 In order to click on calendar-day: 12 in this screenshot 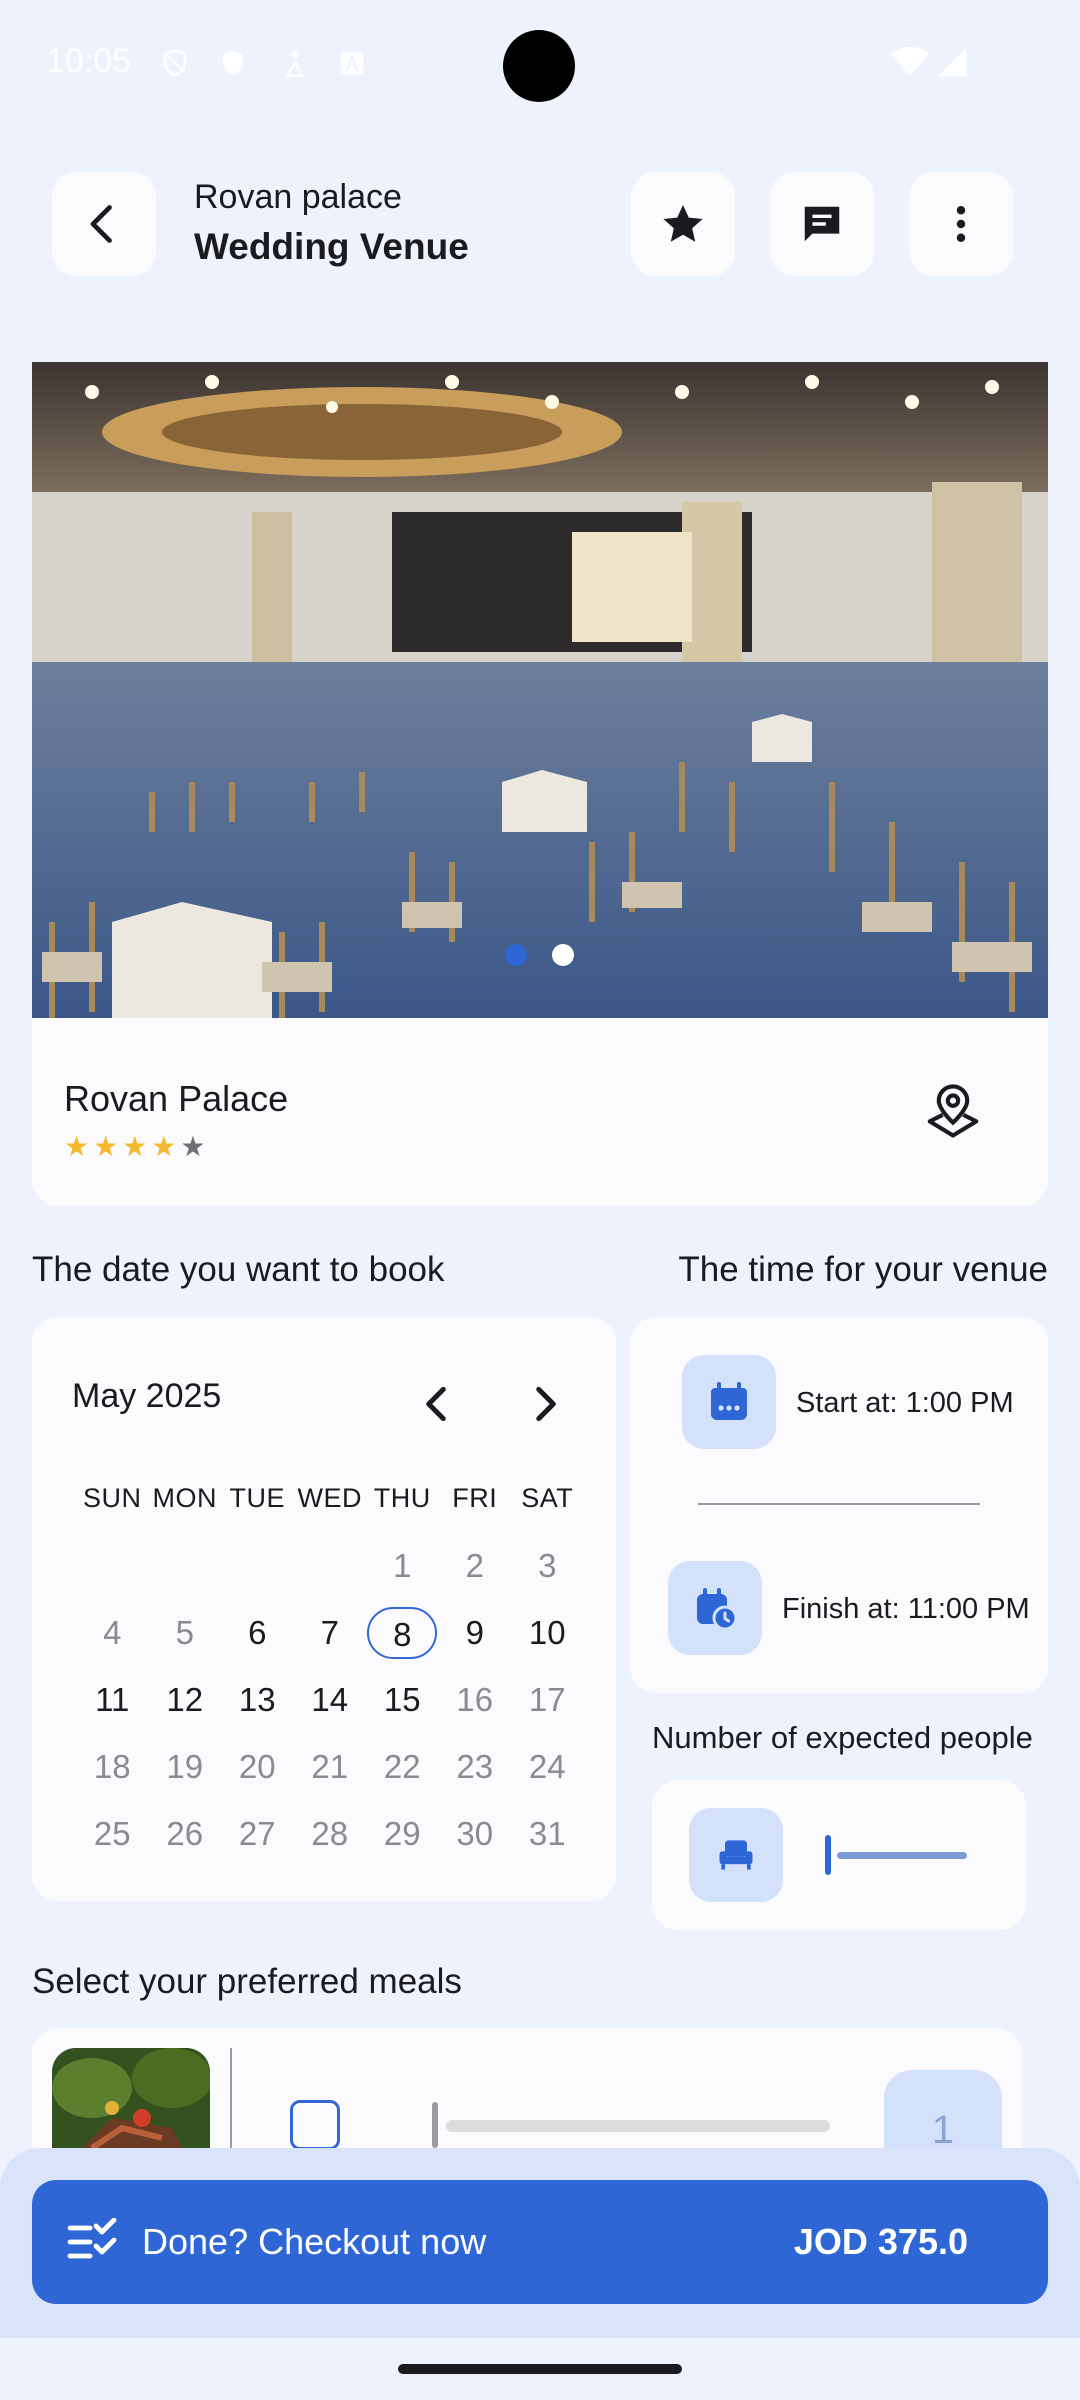, I will do `click(185, 1700)`.